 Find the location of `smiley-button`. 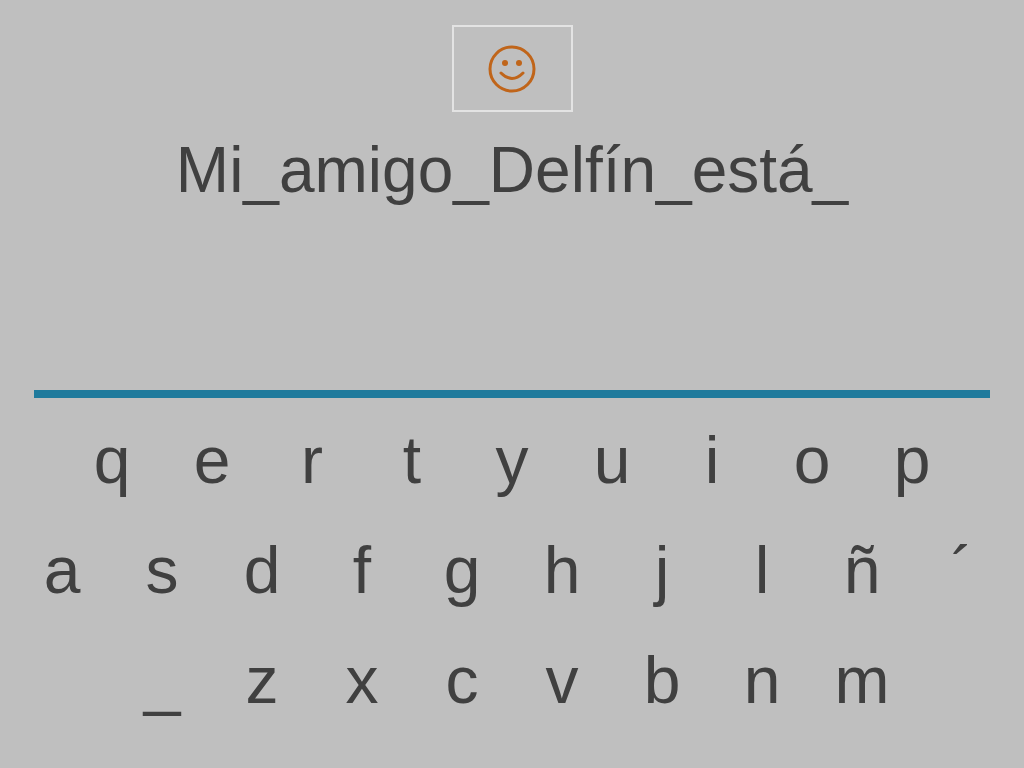

smiley-button is located at coordinates (512, 68).